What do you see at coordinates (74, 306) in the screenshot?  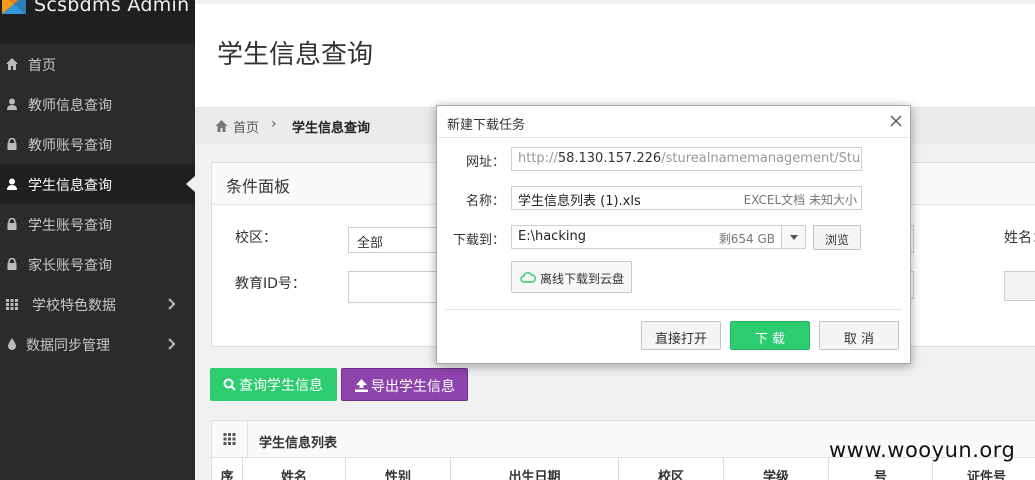 I see `sidebar-item-label: 学校特色数据` at bounding box center [74, 306].